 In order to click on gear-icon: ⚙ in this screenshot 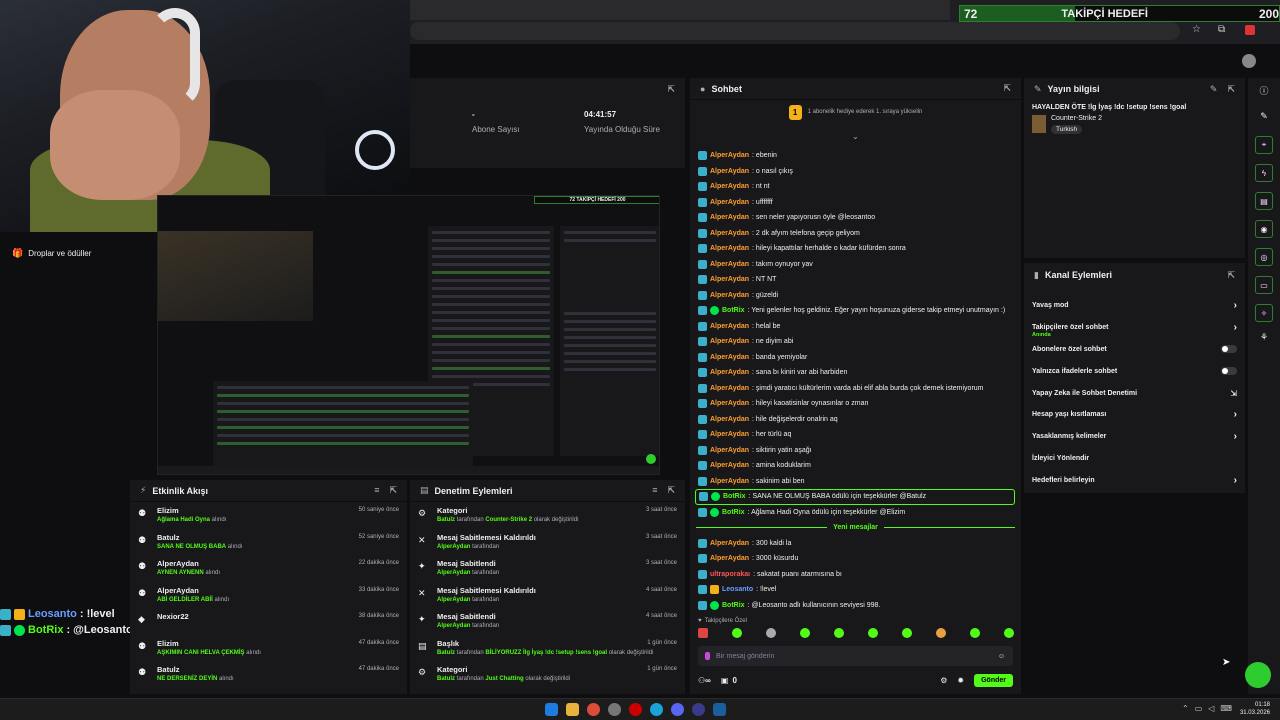, I will do `click(943, 680)`.